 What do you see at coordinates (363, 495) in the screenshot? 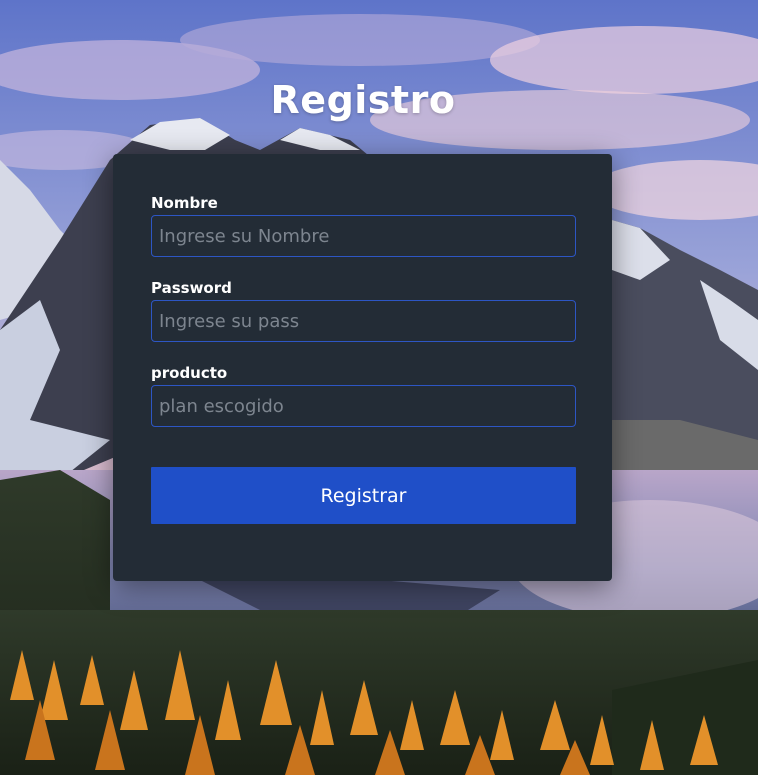
I see `register-button: Registrar` at bounding box center [363, 495].